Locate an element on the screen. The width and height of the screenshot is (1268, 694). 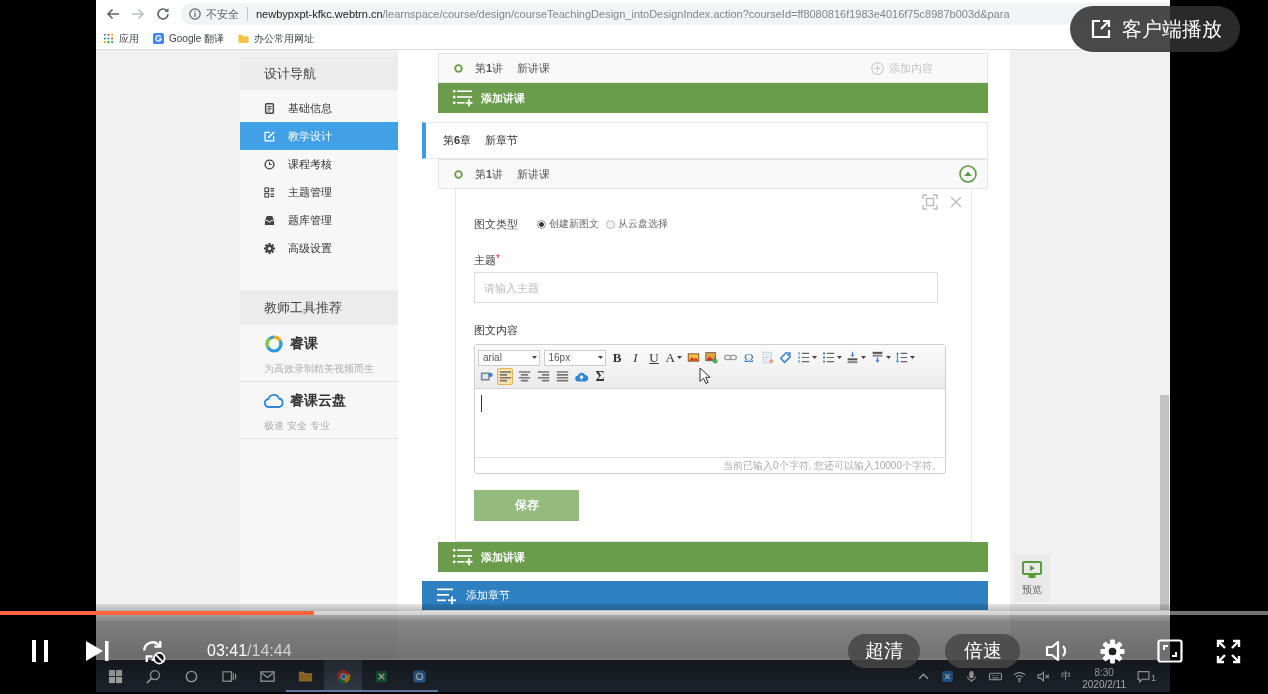
justify-icon is located at coordinates (562, 376).